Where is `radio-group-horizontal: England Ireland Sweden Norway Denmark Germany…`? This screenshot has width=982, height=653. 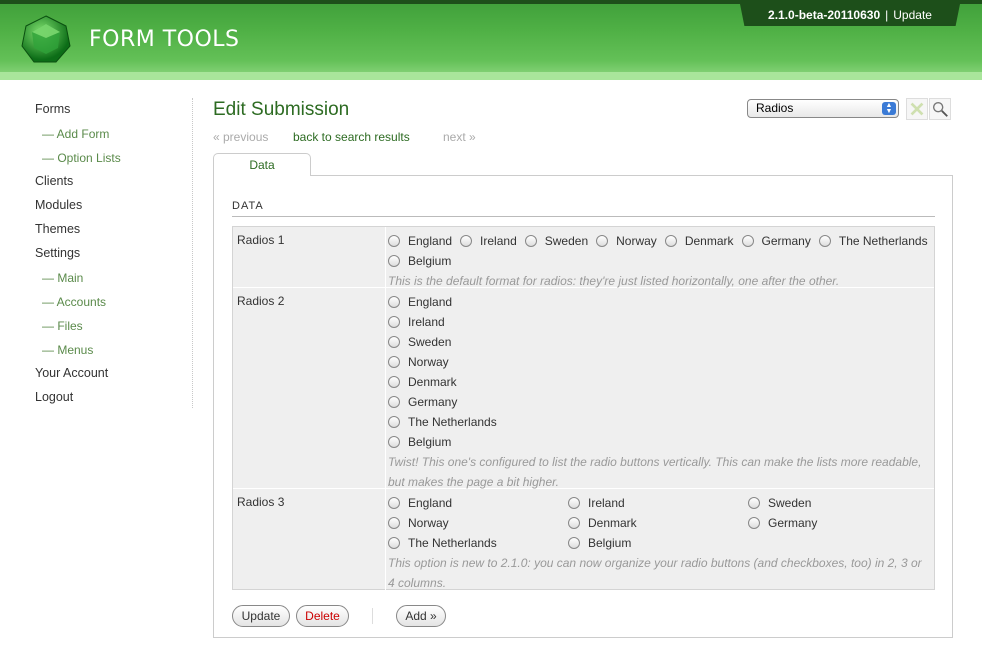 radio-group-horizontal: England Ireland Sweden Norway Denmark Germany… is located at coordinates (659, 251).